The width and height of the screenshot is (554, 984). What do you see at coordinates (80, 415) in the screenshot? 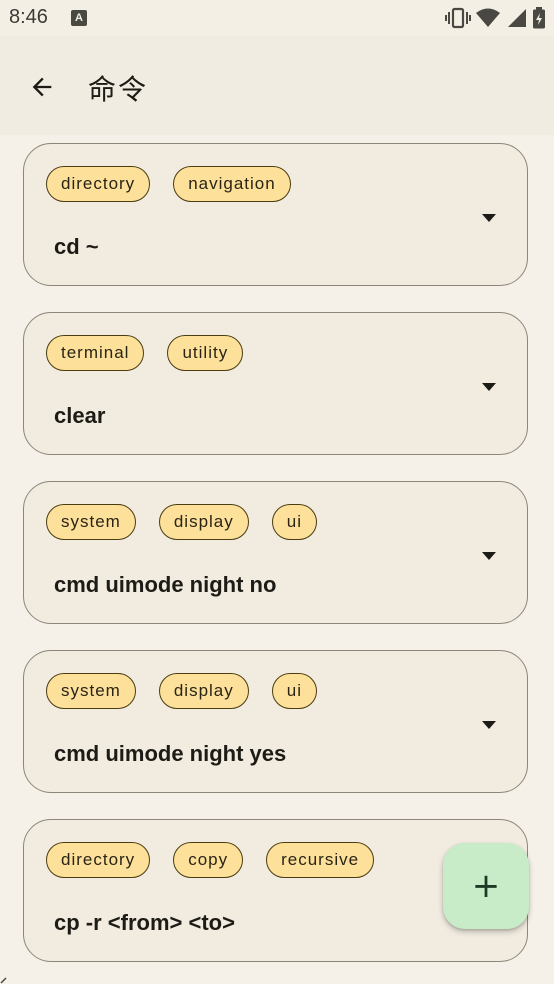
I see `command-text: clear` at bounding box center [80, 415].